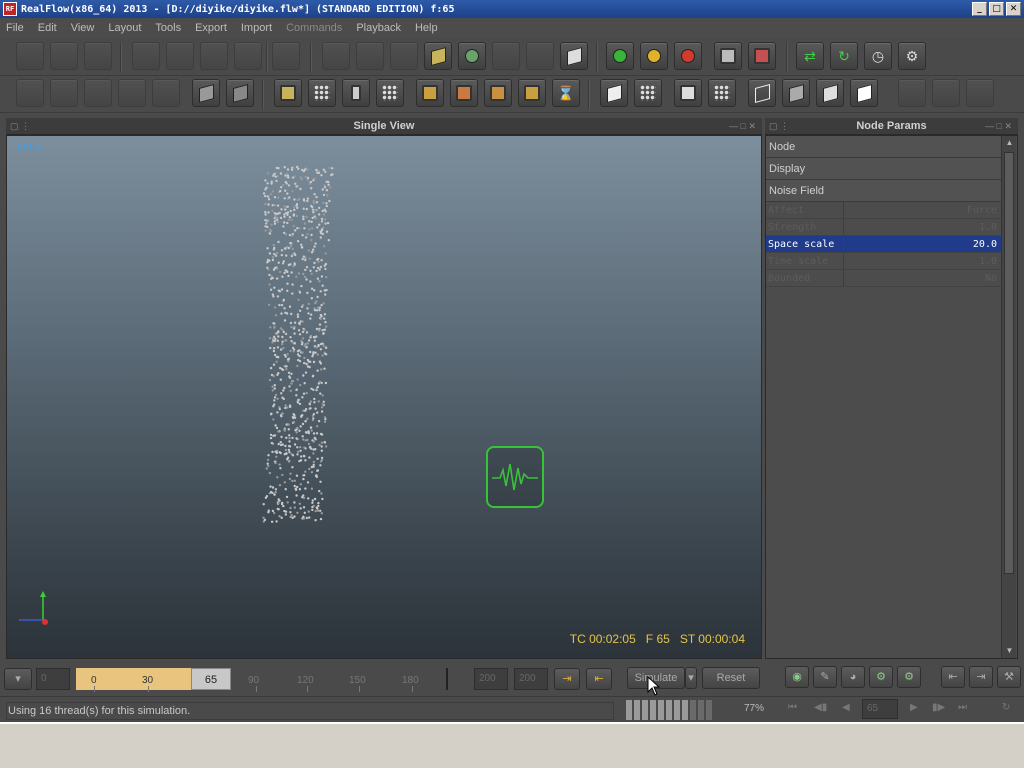 The width and height of the screenshot is (1024, 768). Describe the element at coordinates (883, 169) in the screenshot. I see `section-display: Display` at that location.